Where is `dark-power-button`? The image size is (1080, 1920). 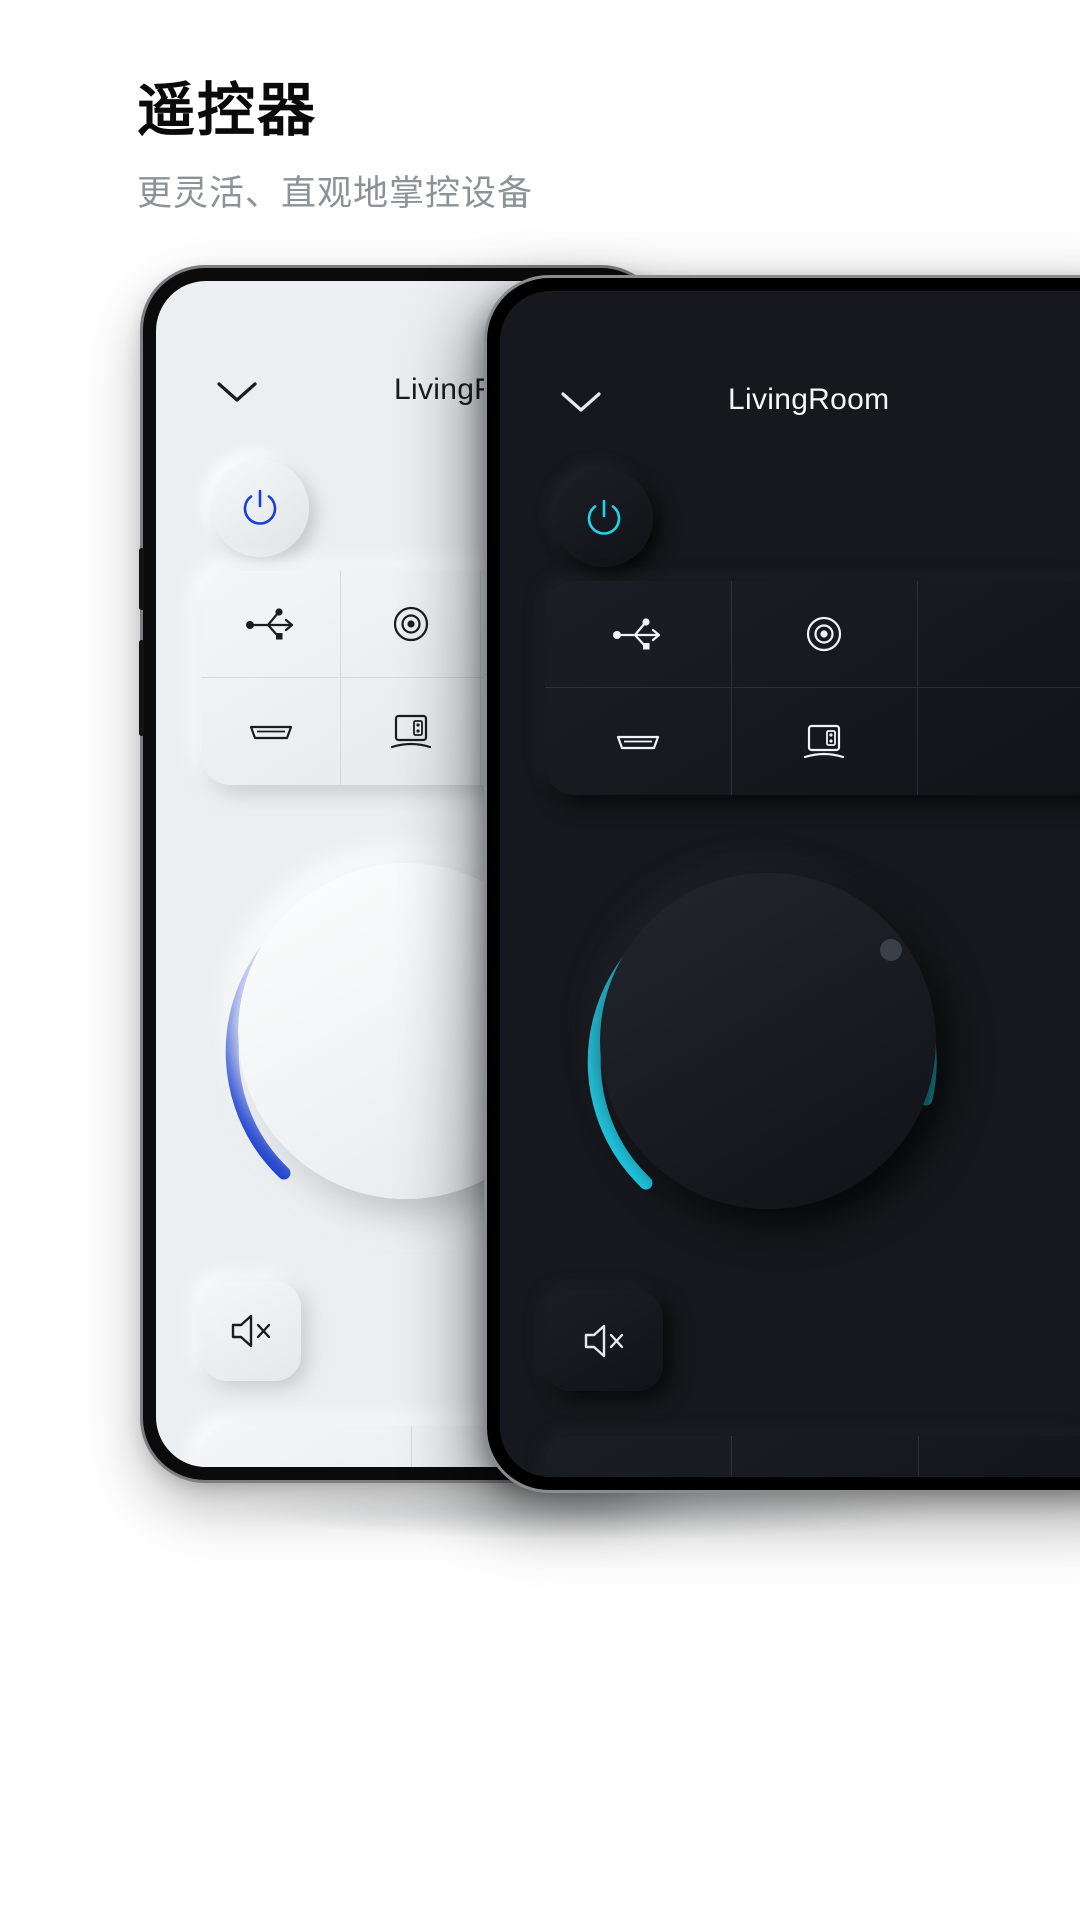
dark-power-button is located at coordinates (604, 518).